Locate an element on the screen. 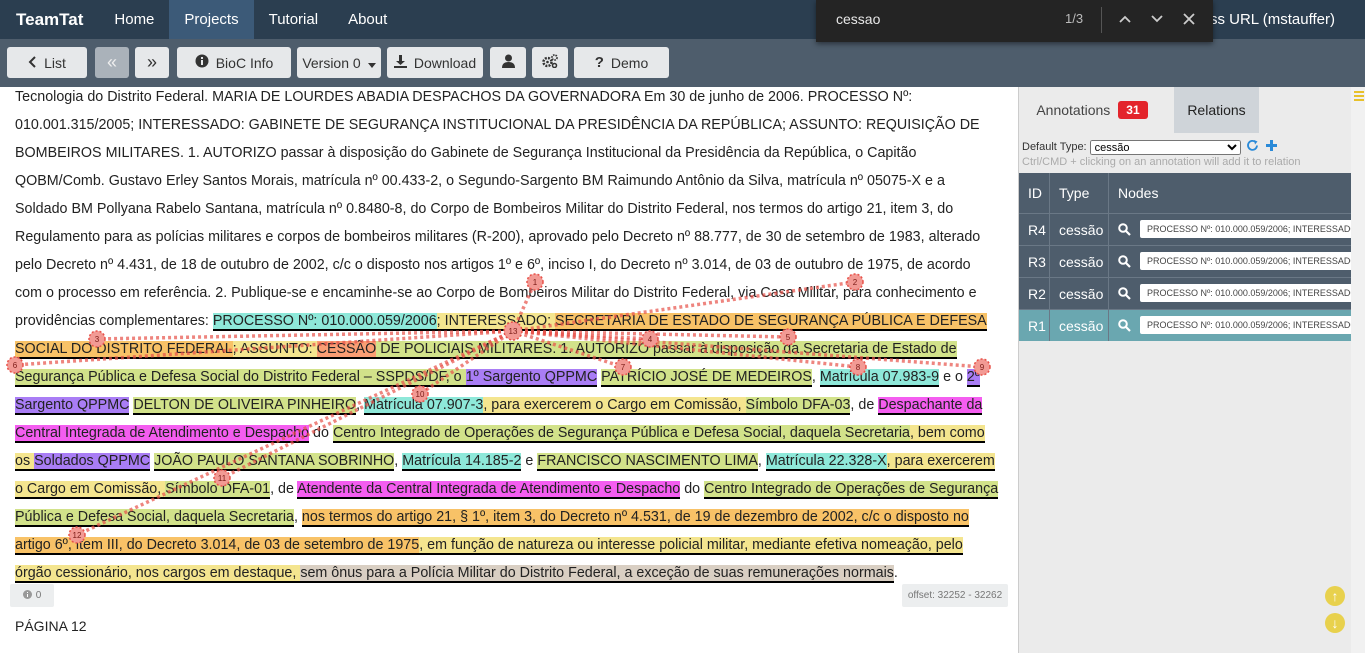 The width and height of the screenshot is (1365, 653). annotation-span: JOÃO PAULO SANTANA SOBRINHO is located at coordinates (274, 462).